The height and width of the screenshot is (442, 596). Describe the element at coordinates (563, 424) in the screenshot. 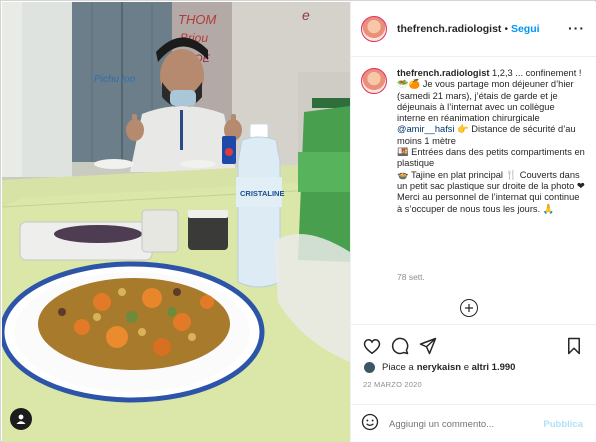

I see `publish-button: Pubblica` at that location.